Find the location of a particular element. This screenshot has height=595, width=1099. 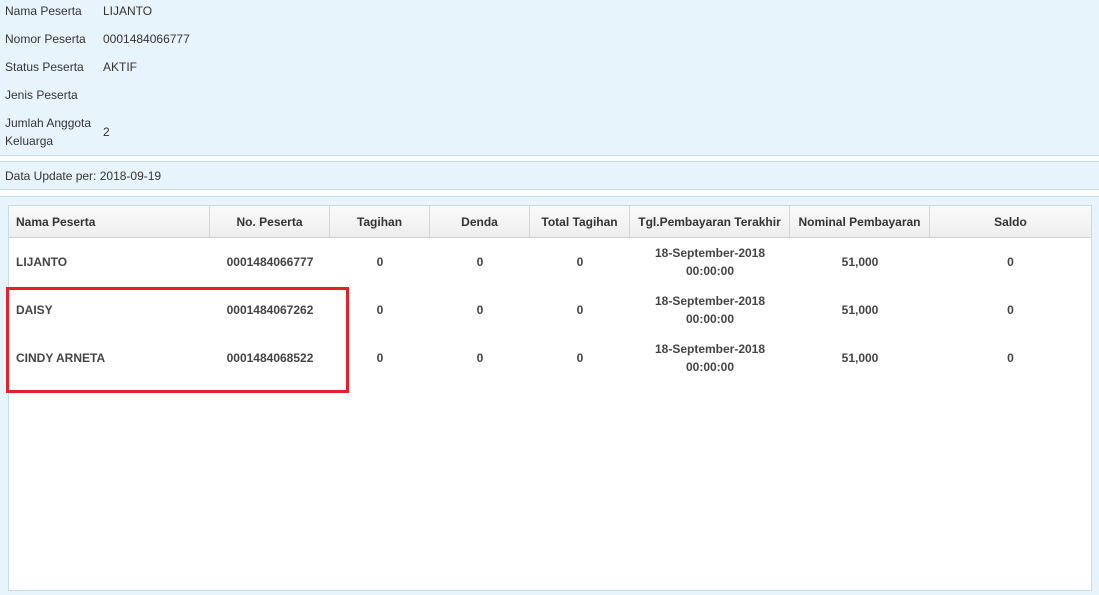

info-row-nama: Nama Peserta LIJANTO is located at coordinates (78, 11).